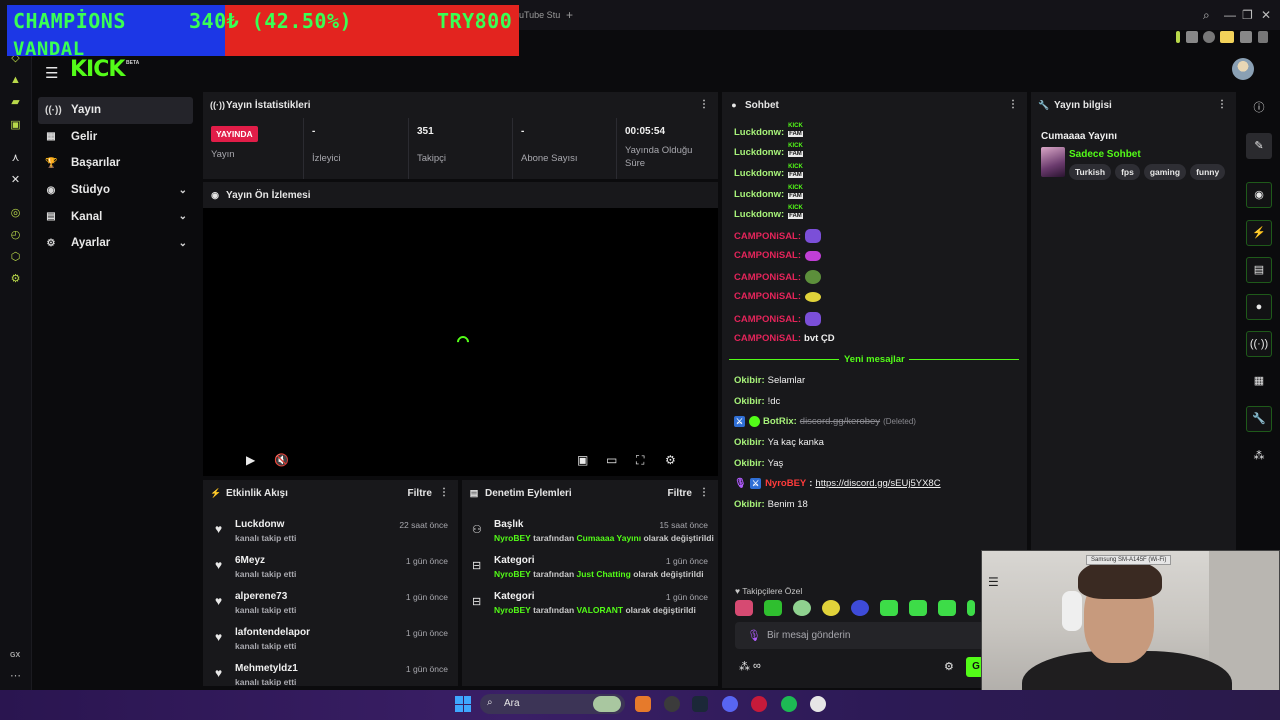 The width and height of the screenshot is (1280, 720). Describe the element at coordinates (771, 504) in the screenshot. I see `chat-message: Okibir: Benim 18` at that location.